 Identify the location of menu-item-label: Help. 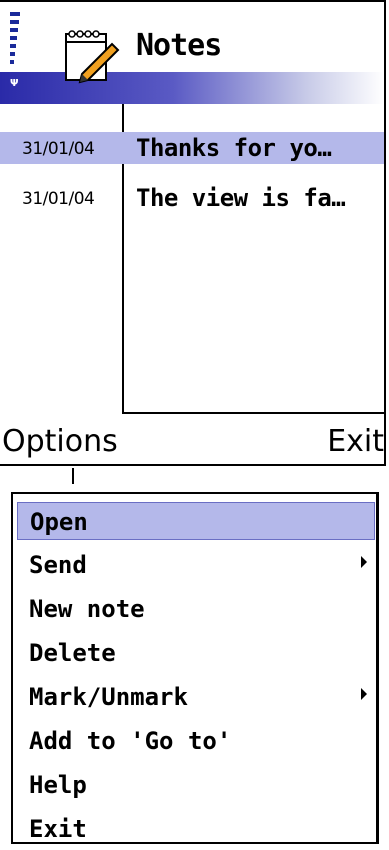
(58, 785).